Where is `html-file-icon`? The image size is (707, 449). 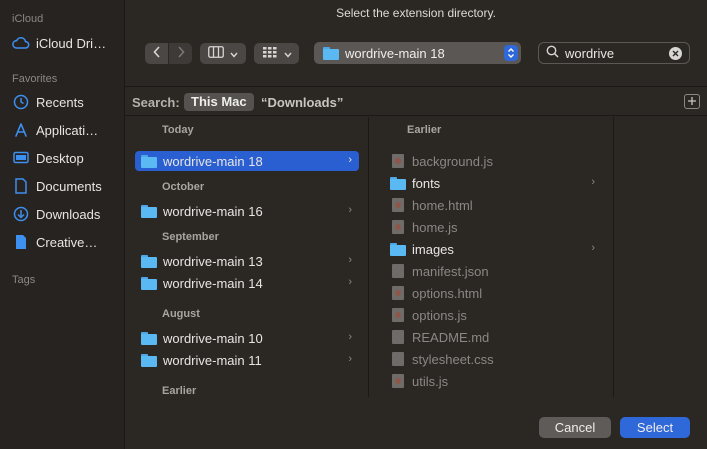 html-file-icon is located at coordinates (398, 205).